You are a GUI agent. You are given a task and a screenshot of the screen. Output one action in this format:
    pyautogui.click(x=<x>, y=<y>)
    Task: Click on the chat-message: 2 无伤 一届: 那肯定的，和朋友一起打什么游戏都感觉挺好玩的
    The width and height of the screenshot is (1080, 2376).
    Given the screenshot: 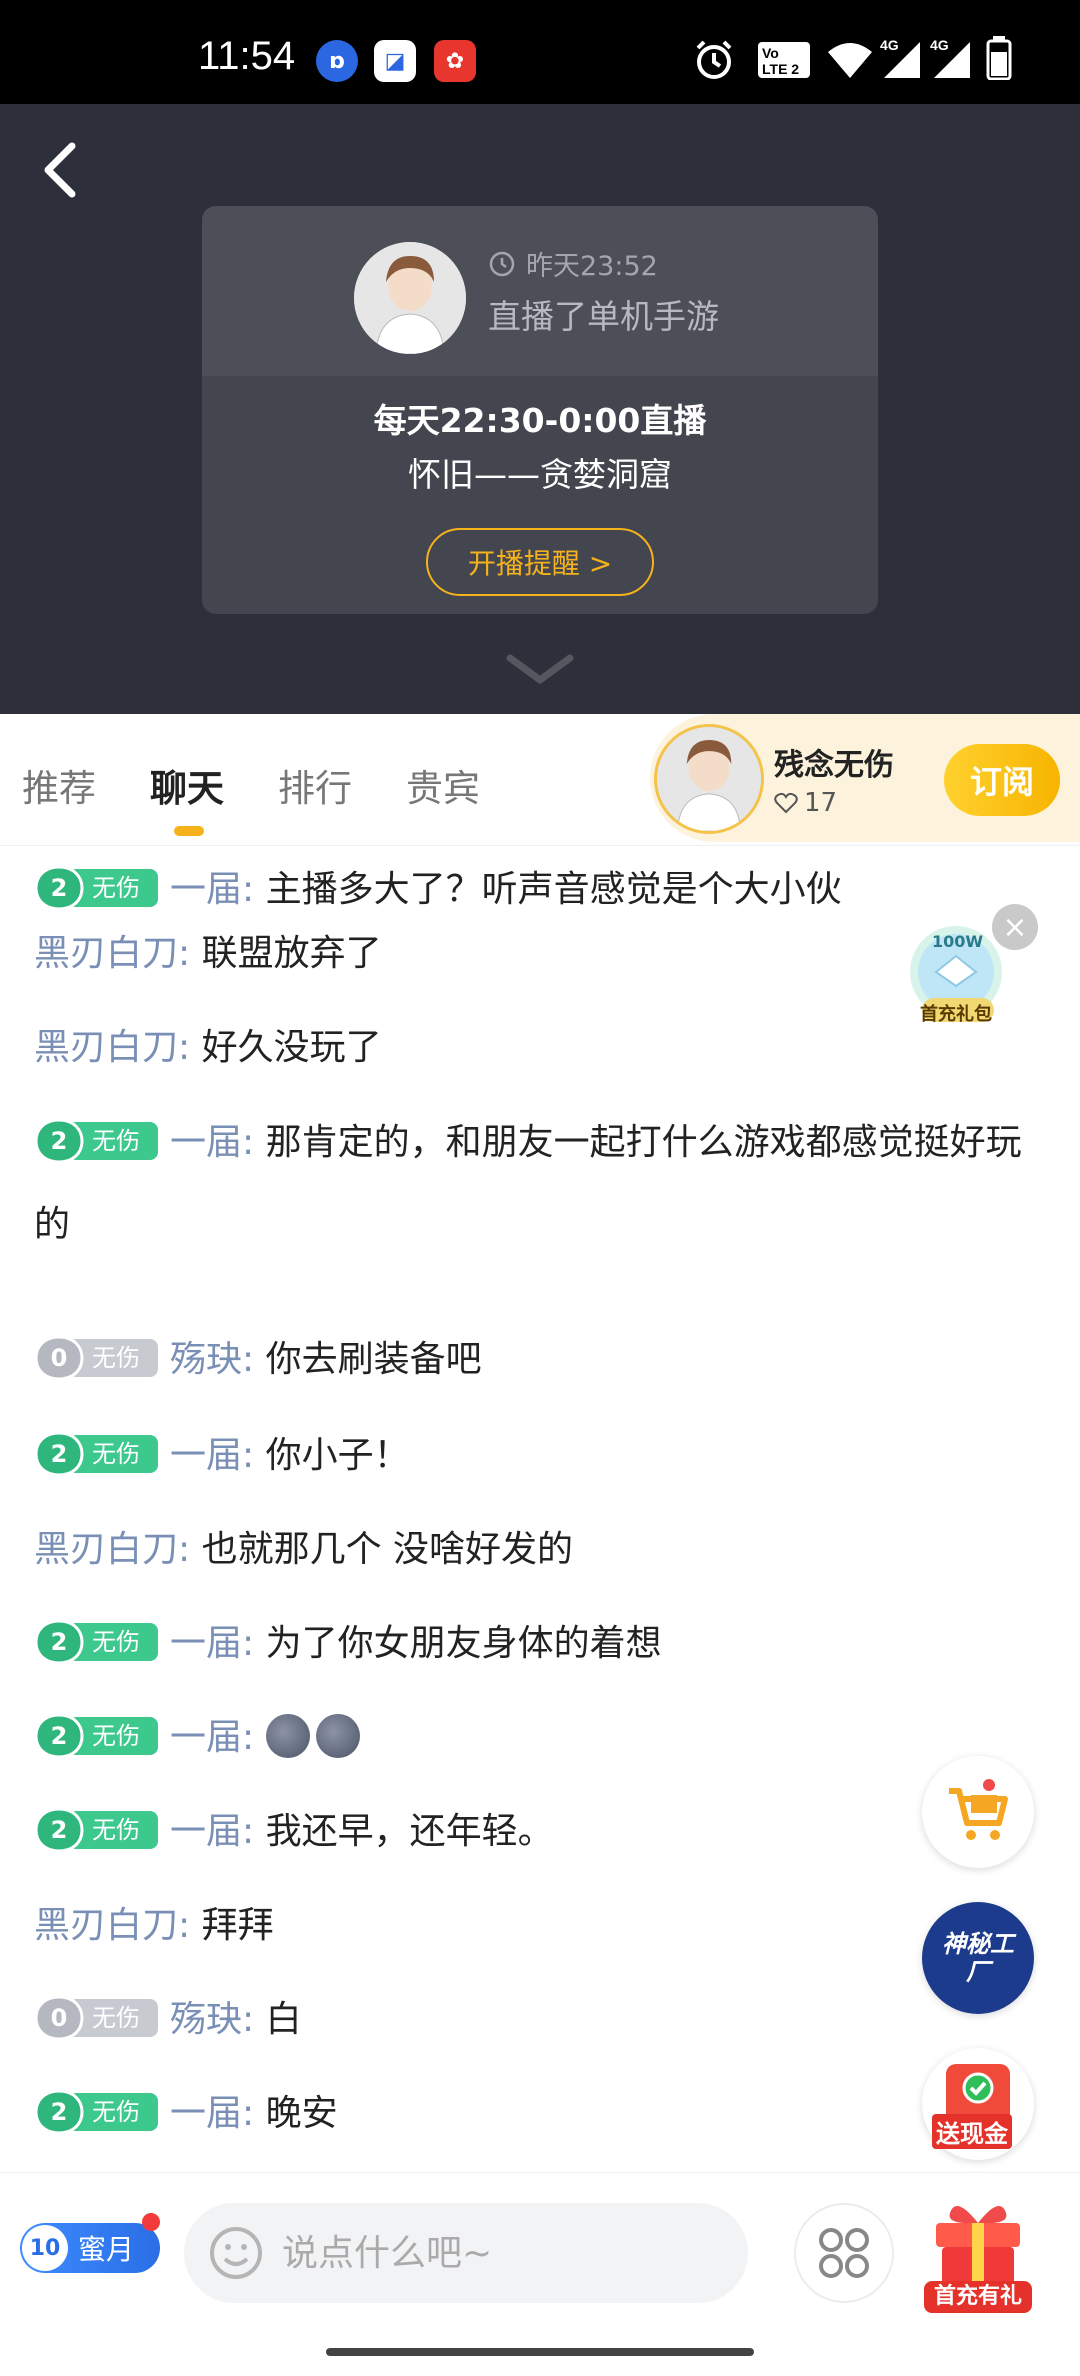 What is the action you would take?
    pyautogui.click(x=534, y=1184)
    